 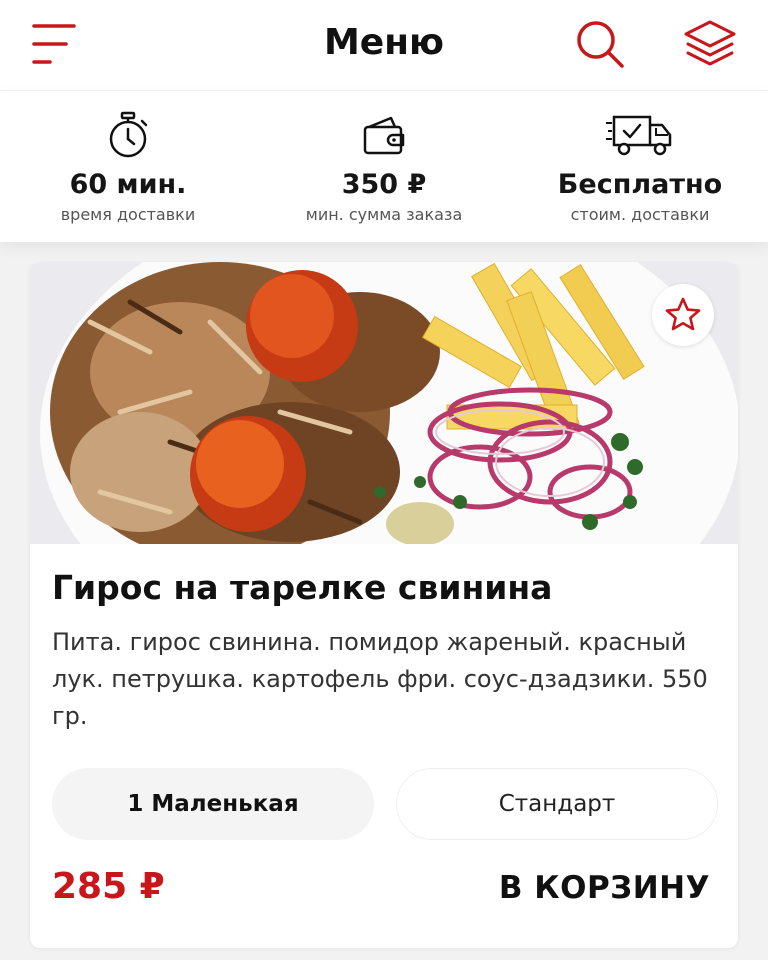 What do you see at coordinates (128, 167) in the screenshot?
I see `delivery-time-info: 60 мин. время доставки` at bounding box center [128, 167].